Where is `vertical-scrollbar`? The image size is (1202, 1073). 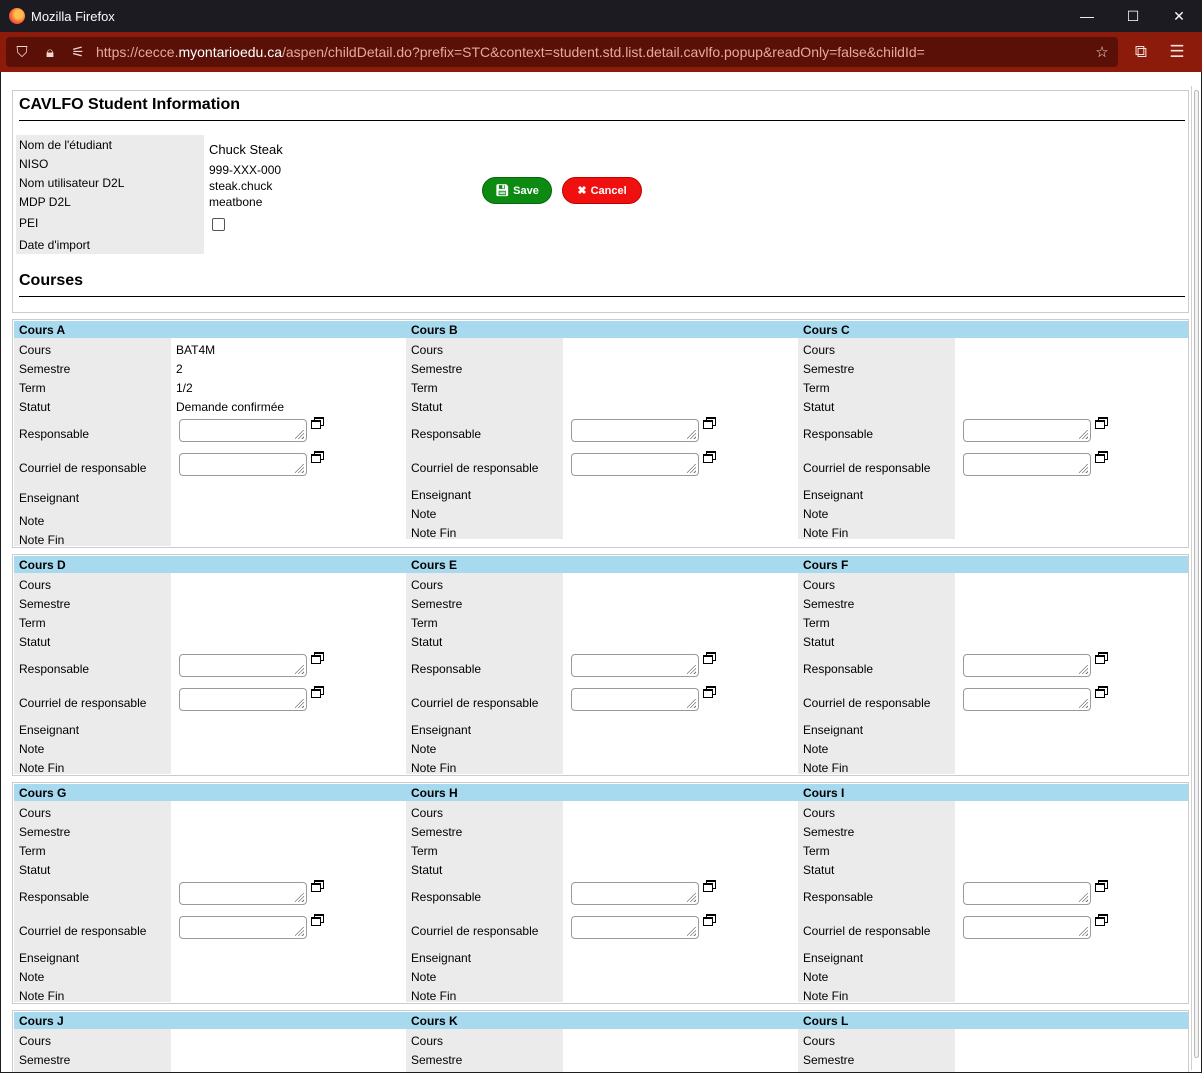
vertical-scrollbar is located at coordinates (1196, 578).